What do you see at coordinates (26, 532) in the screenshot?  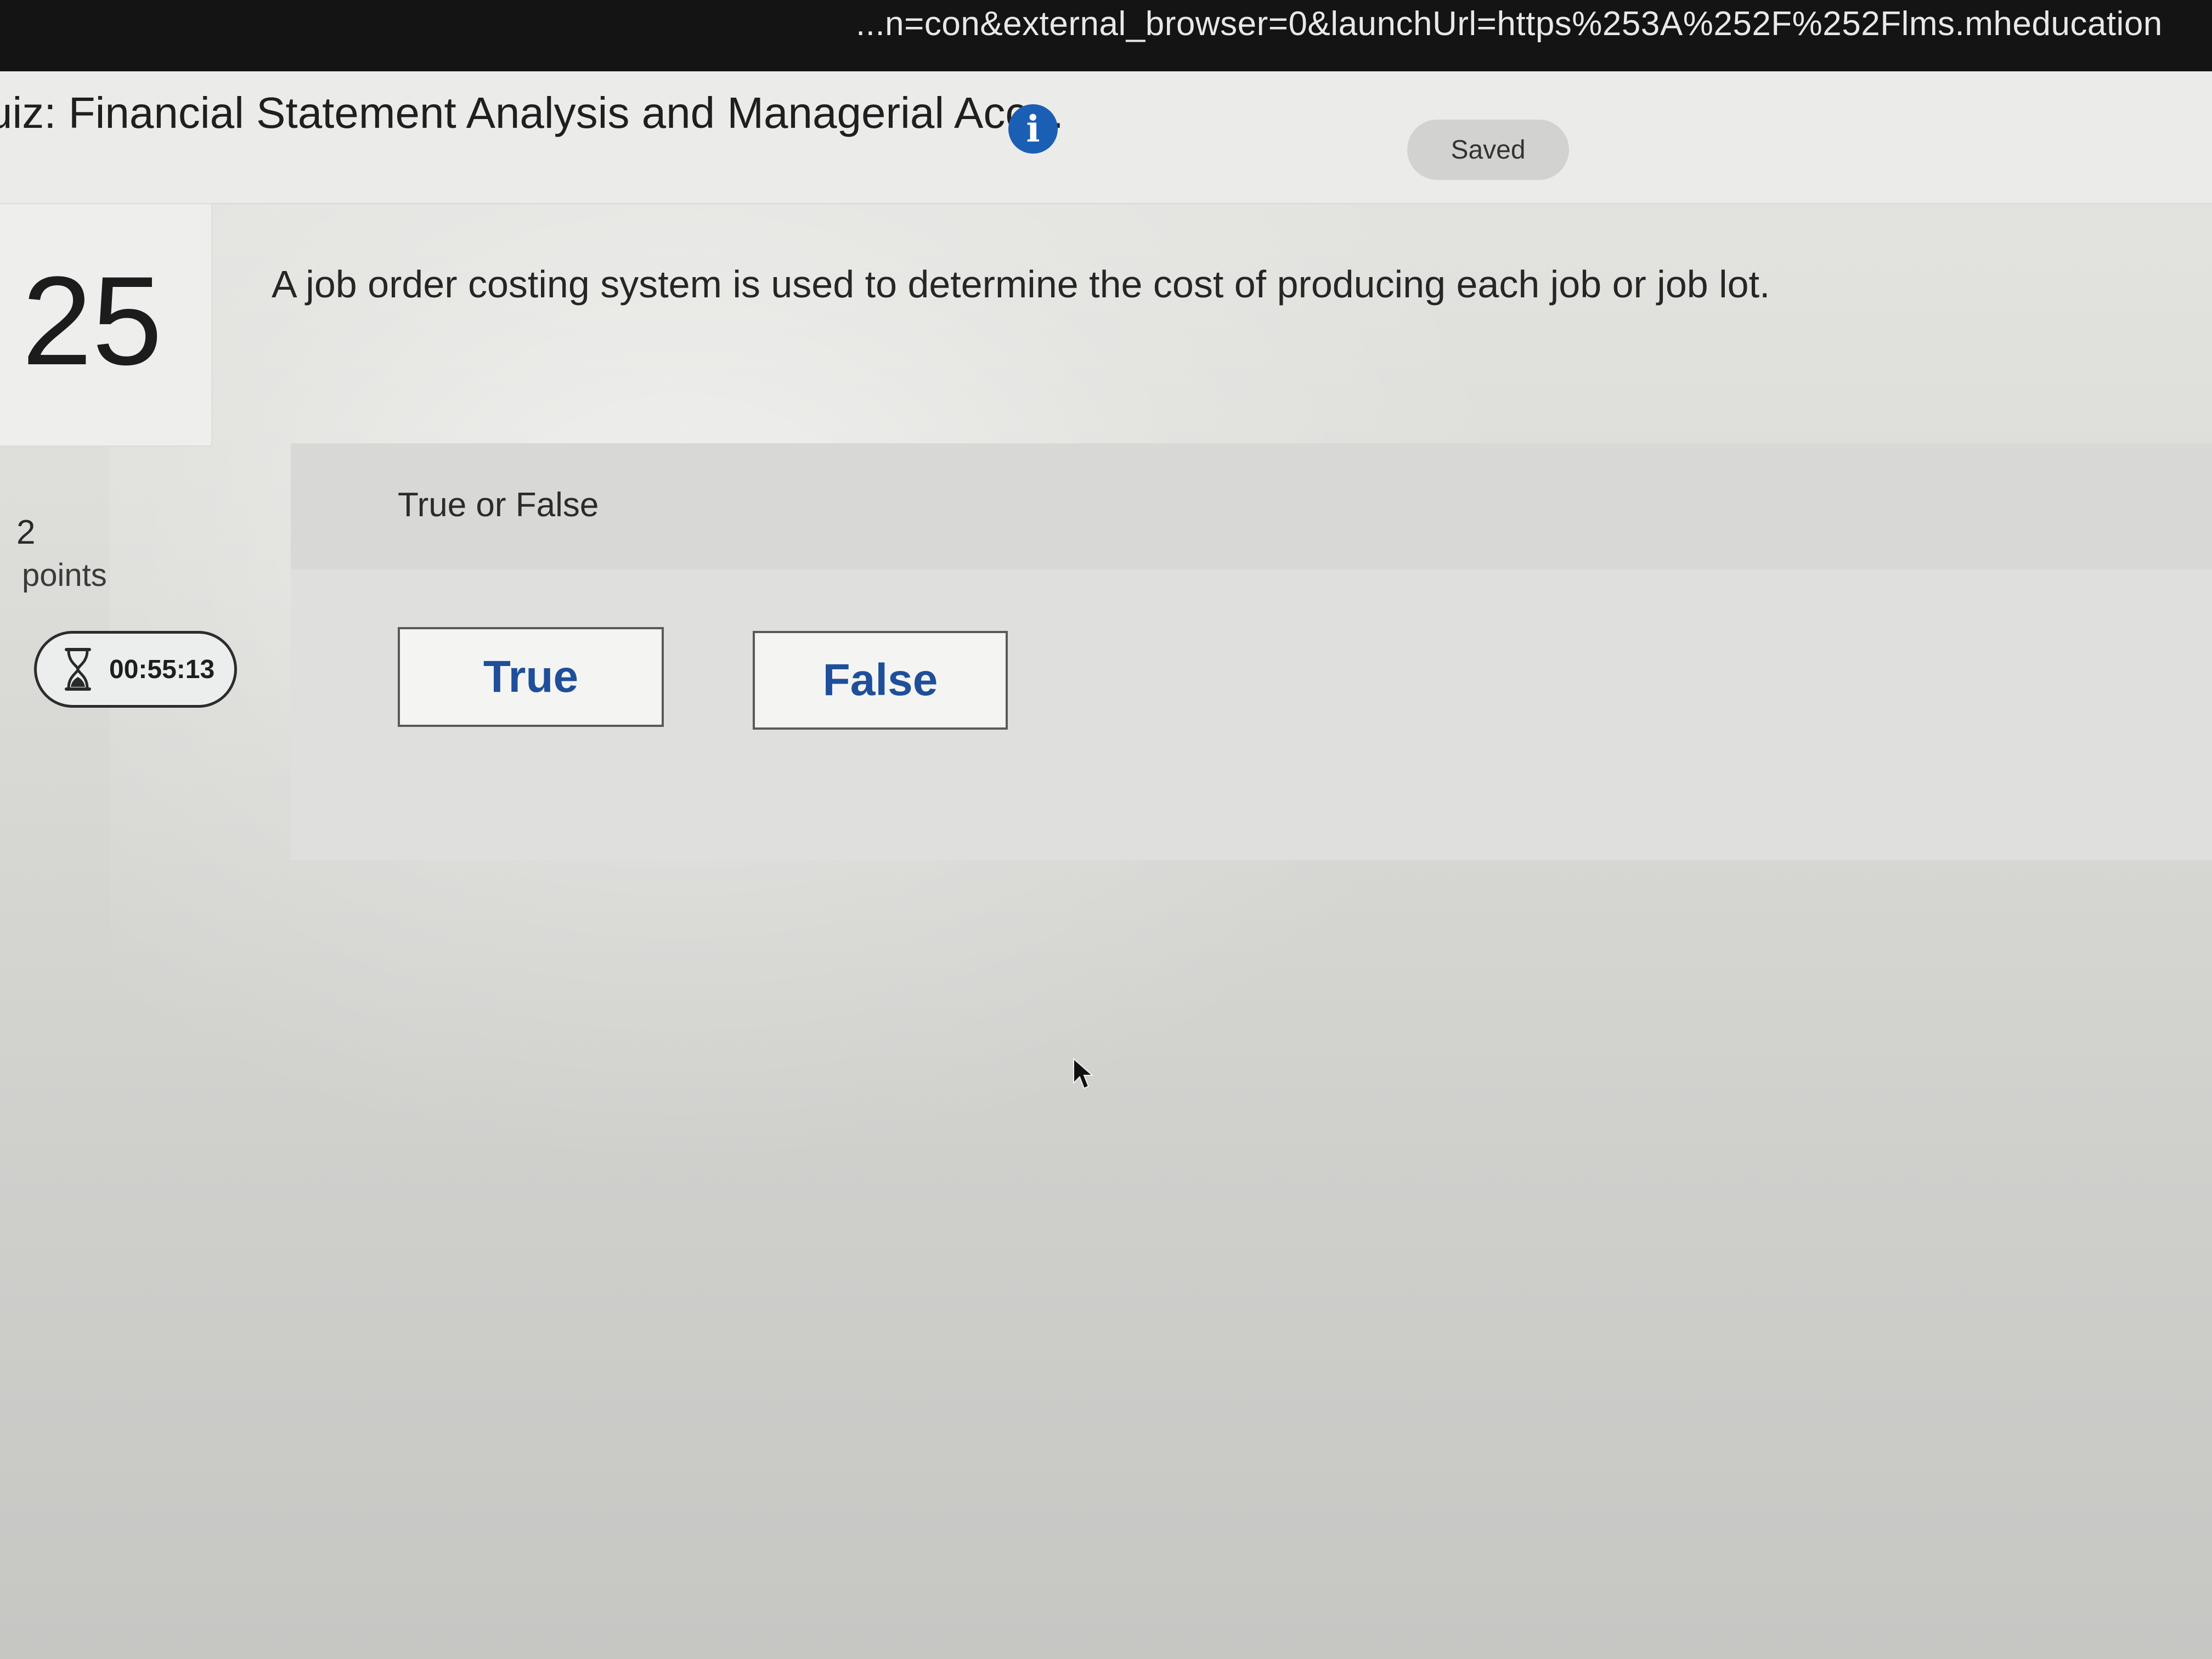 I see `points-value: 2` at bounding box center [26, 532].